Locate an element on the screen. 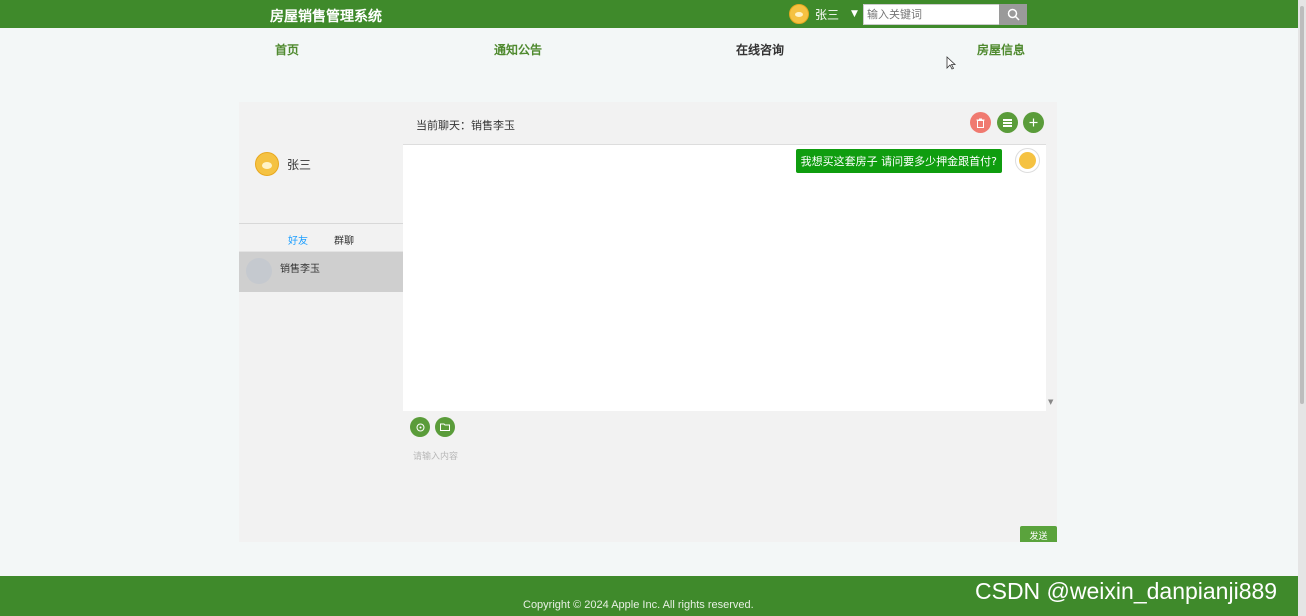  chat-sidebar: 张三 好友 群聊 销售李玉 is located at coordinates (321, 322).